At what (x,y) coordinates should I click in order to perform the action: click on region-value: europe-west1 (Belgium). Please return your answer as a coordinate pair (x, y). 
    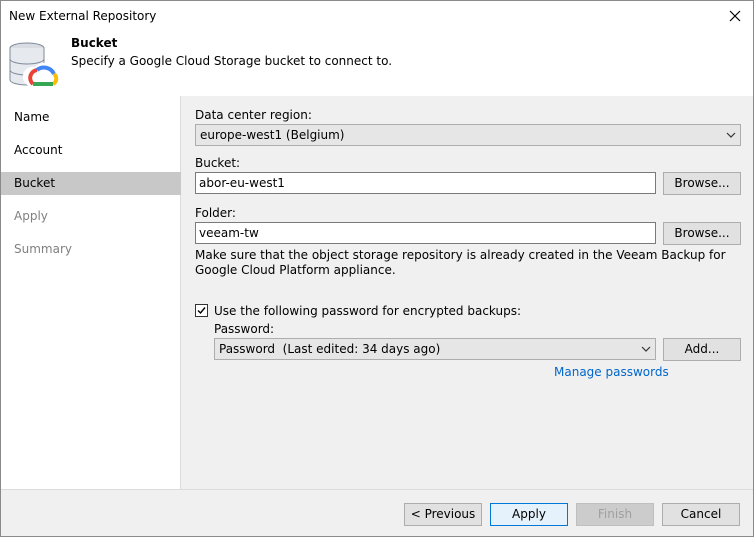
    Looking at the image, I should click on (272, 135).